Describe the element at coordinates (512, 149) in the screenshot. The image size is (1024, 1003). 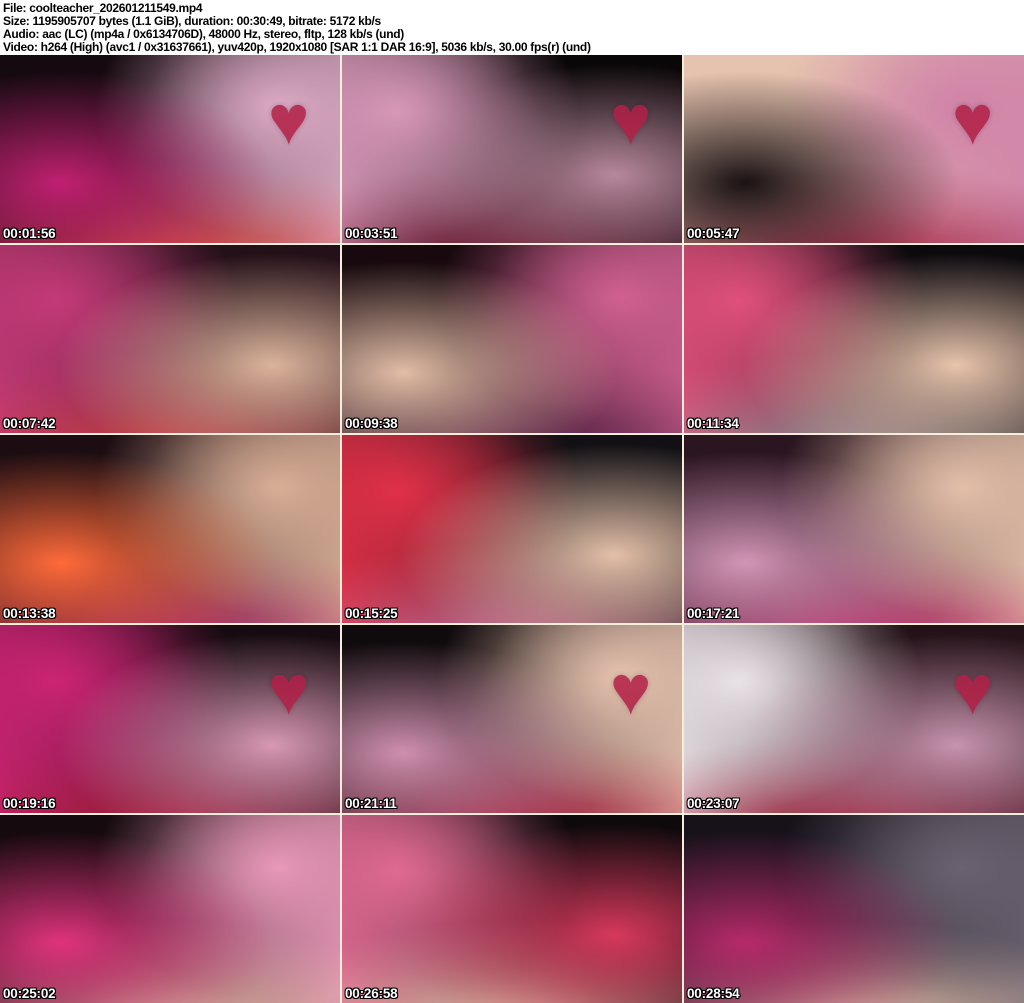
I see `video-thumbnail: ♥ 00:03:51` at that location.